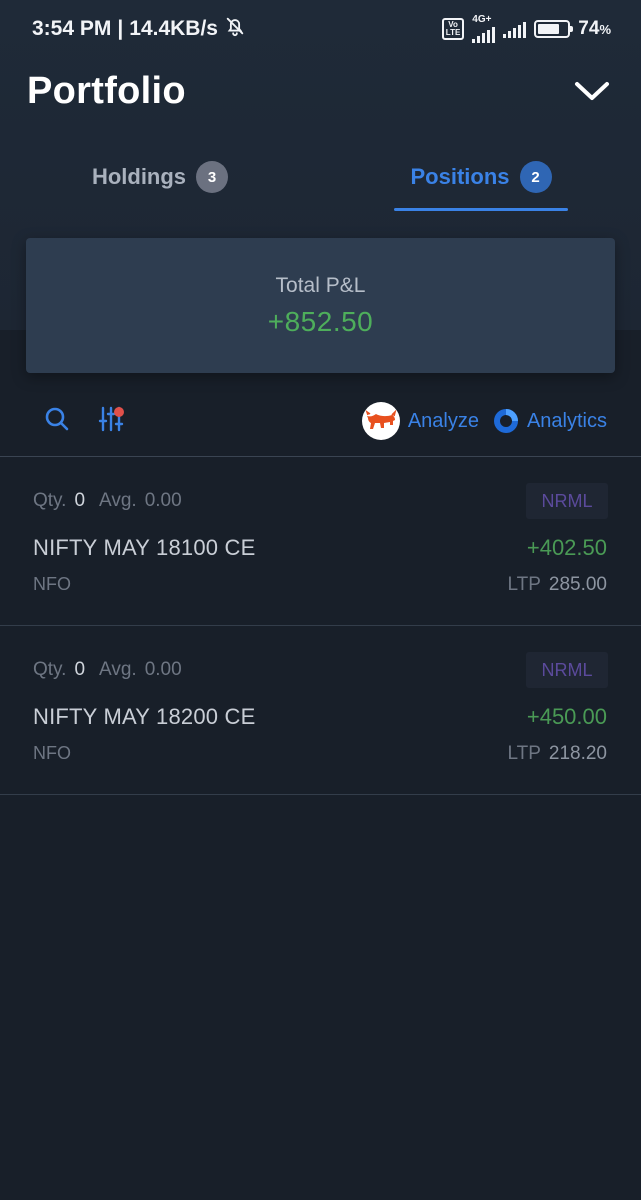  I want to click on signal-bars-icon, so click(484, 34).